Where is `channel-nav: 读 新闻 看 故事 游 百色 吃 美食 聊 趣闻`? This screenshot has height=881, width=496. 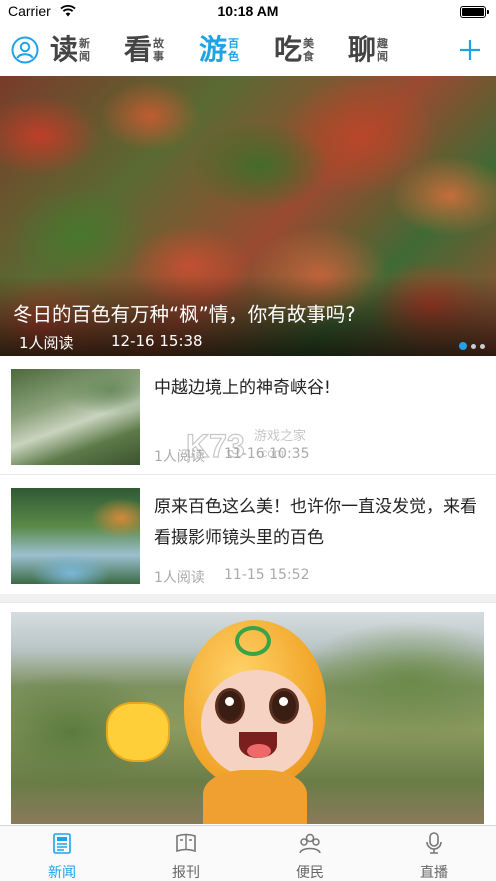
channel-nav: 读 新闻 看 故事 游 百色 吃 美食 聊 趣闻 is located at coordinates (248, 50).